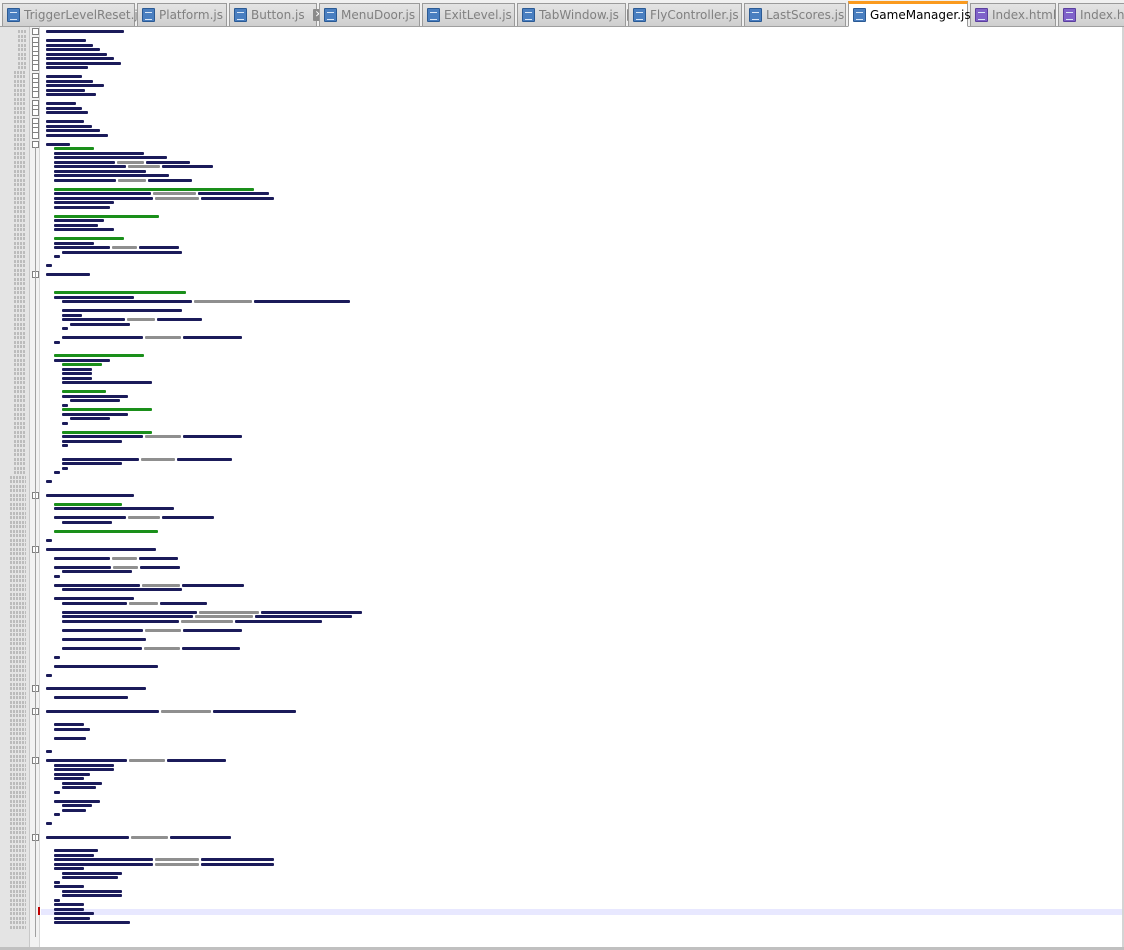 This screenshot has height=950, width=1124. What do you see at coordinates (83, 14) in the screenshot?
I see `tab-0: TriggerLevelReset.js✕` at bounding box center [83, 14].